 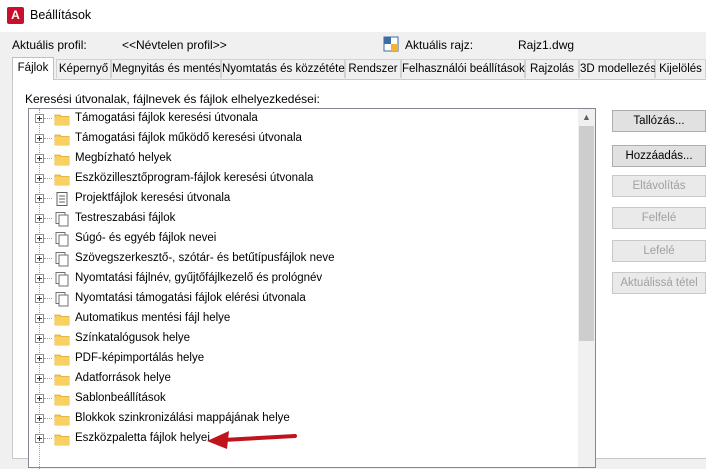 What do you see at coordinates (680, 68) in the screenshot?
I see `tab-selection: Kijelölés` at bounding box center [680, 68].